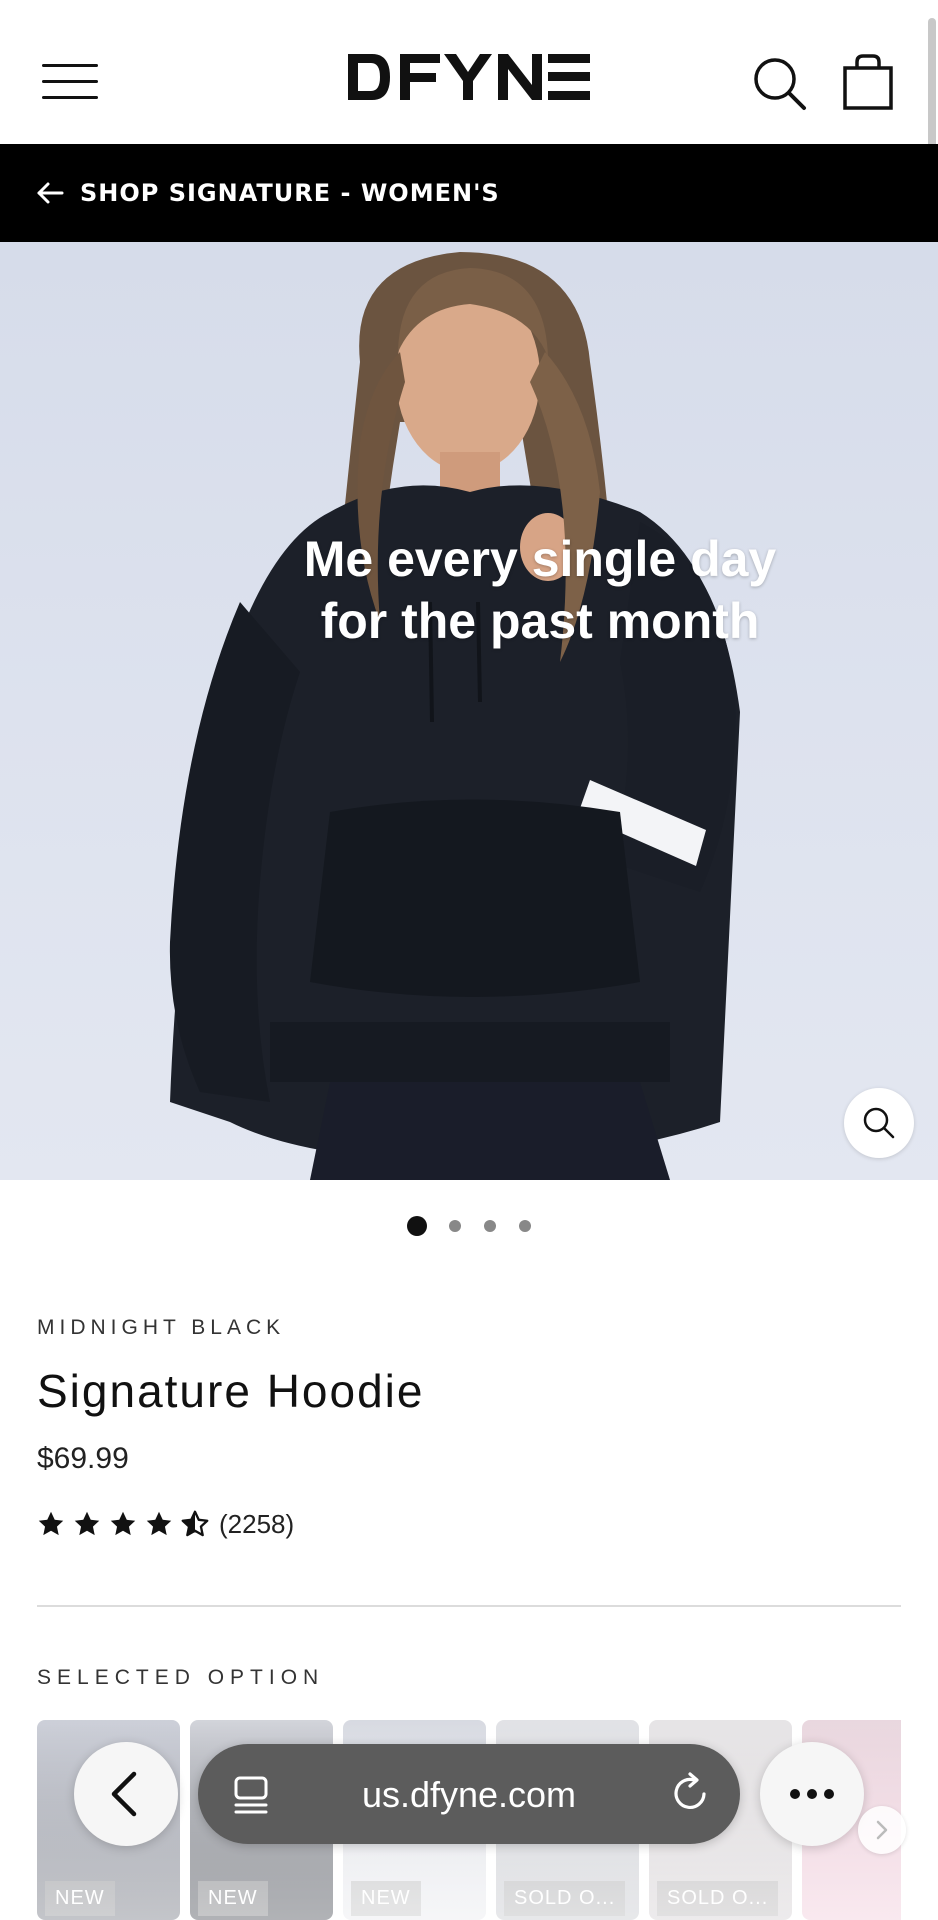  I want to click on zoom-button, so click(879, 1123).